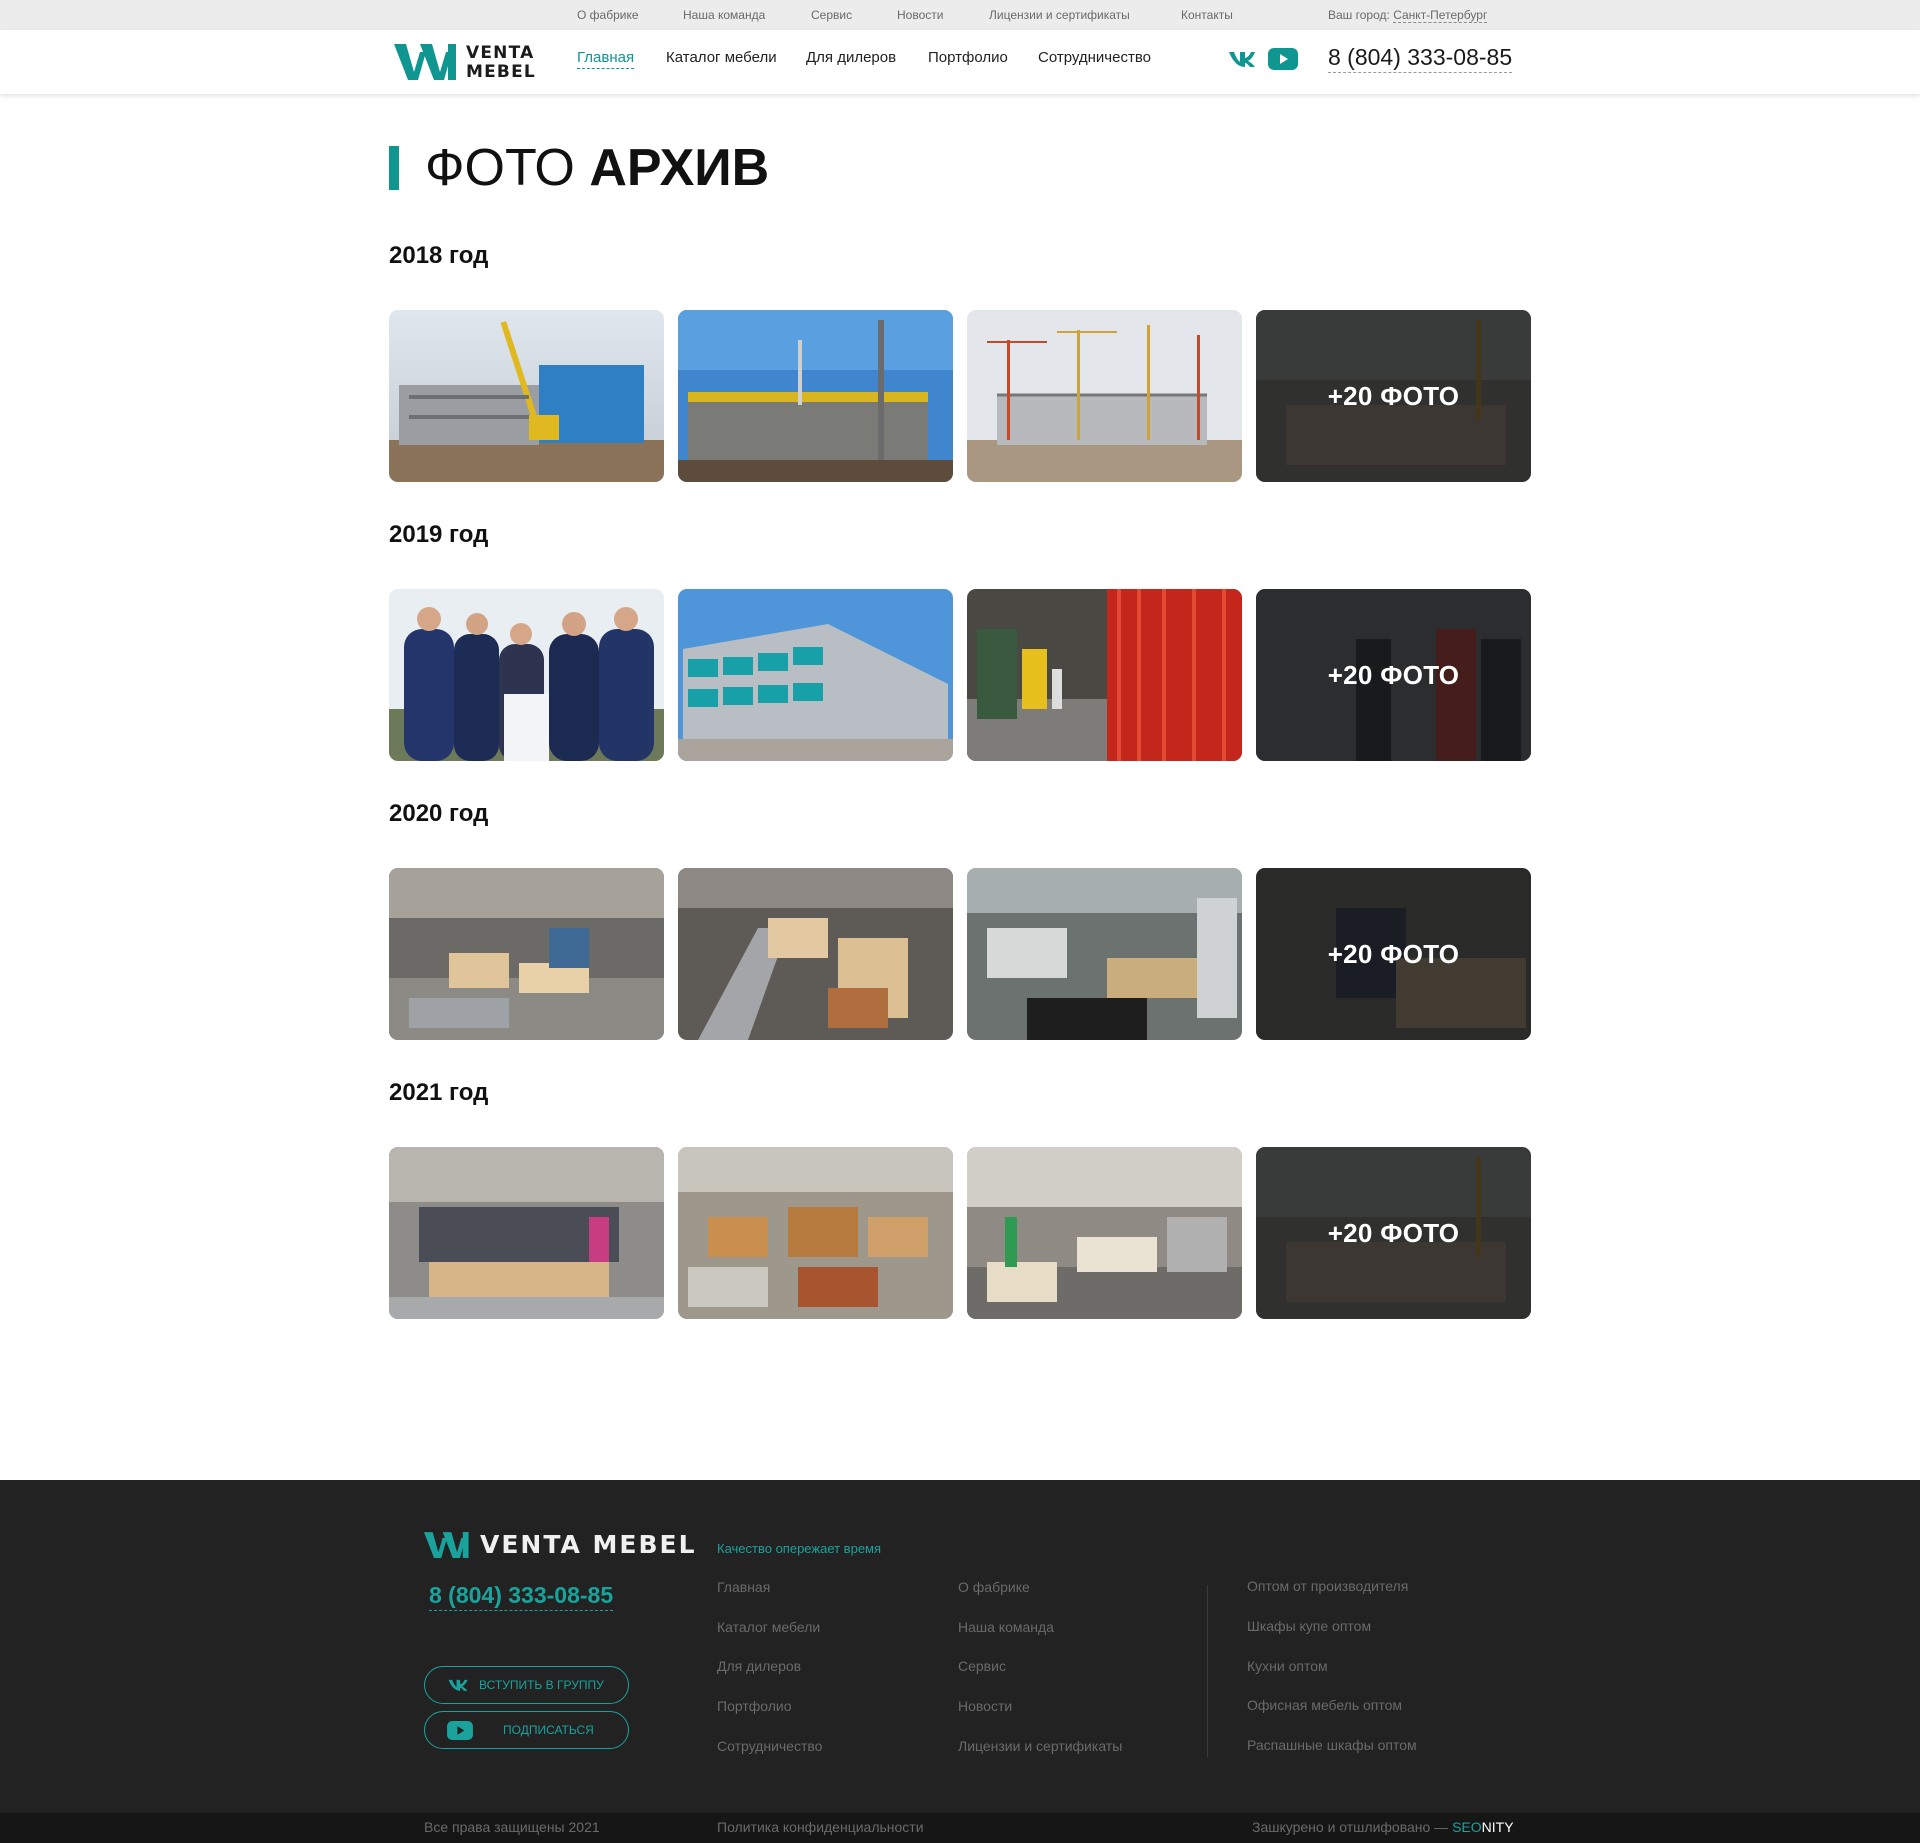 The height and width of the screenshot is (1843, 1920). Describe the element at coordinates (439, 255) in the screenshot. I see `year-heading-2018: 2018 год` at that location.